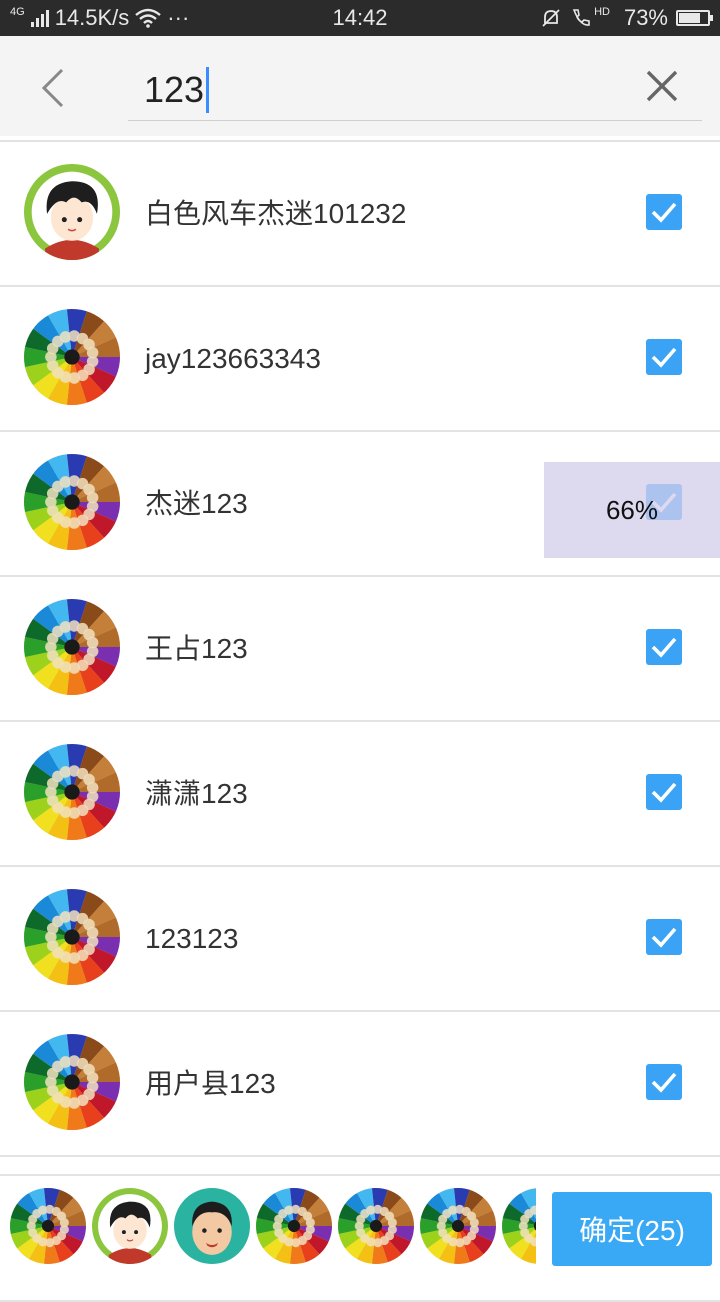 The height and width of the screenshot is (1302, 720). I want to click on progress-text: 66%, so click(632, 509).